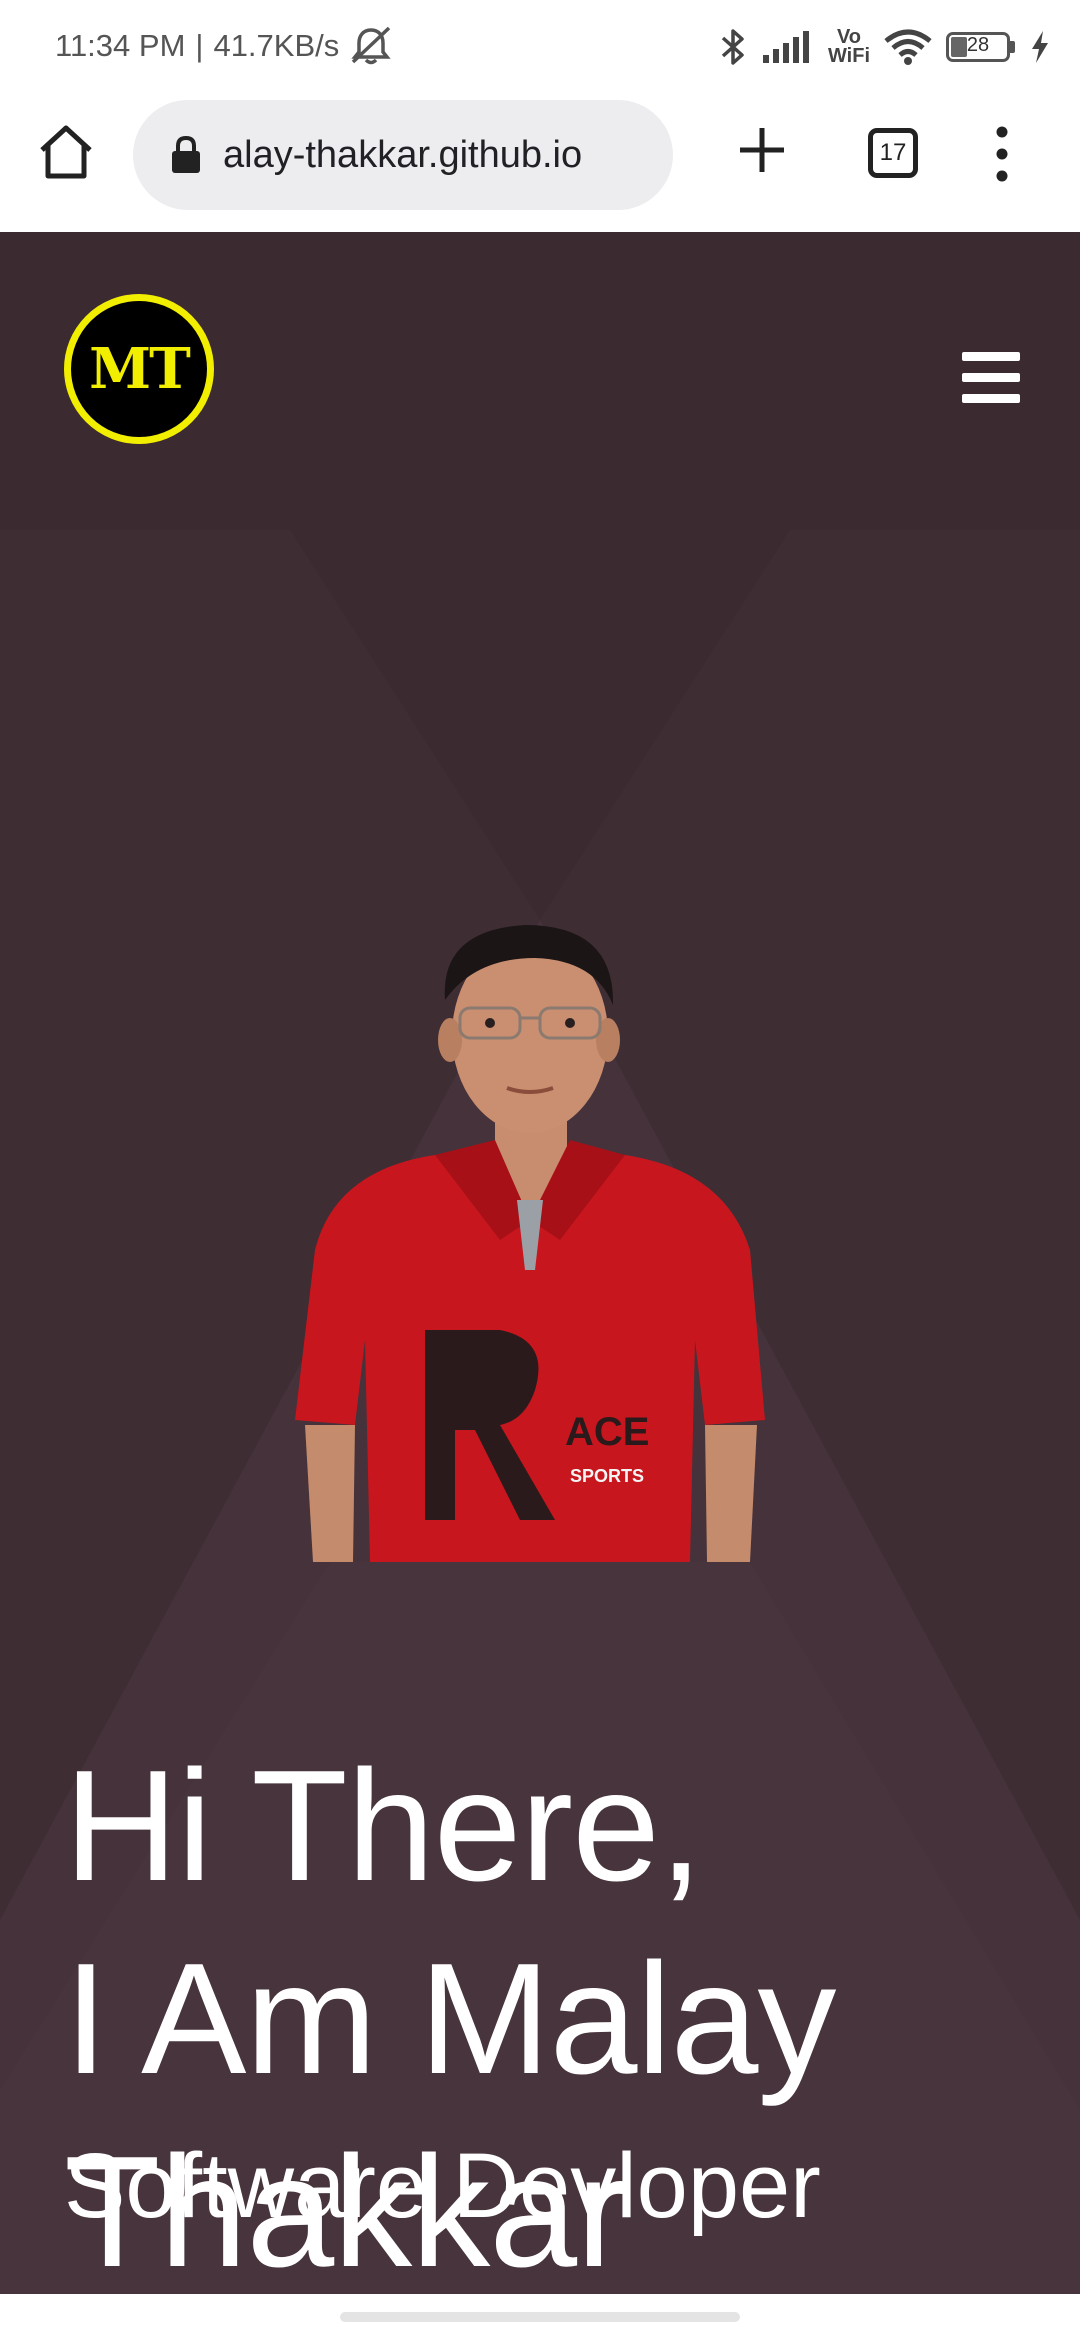 Image resolution: width=1080 pixels, height=2340 pixels. Describe the element at coordinates (450, 2019) in the screenshot. I see `greeting-line-2: I Am Malay` at that location.